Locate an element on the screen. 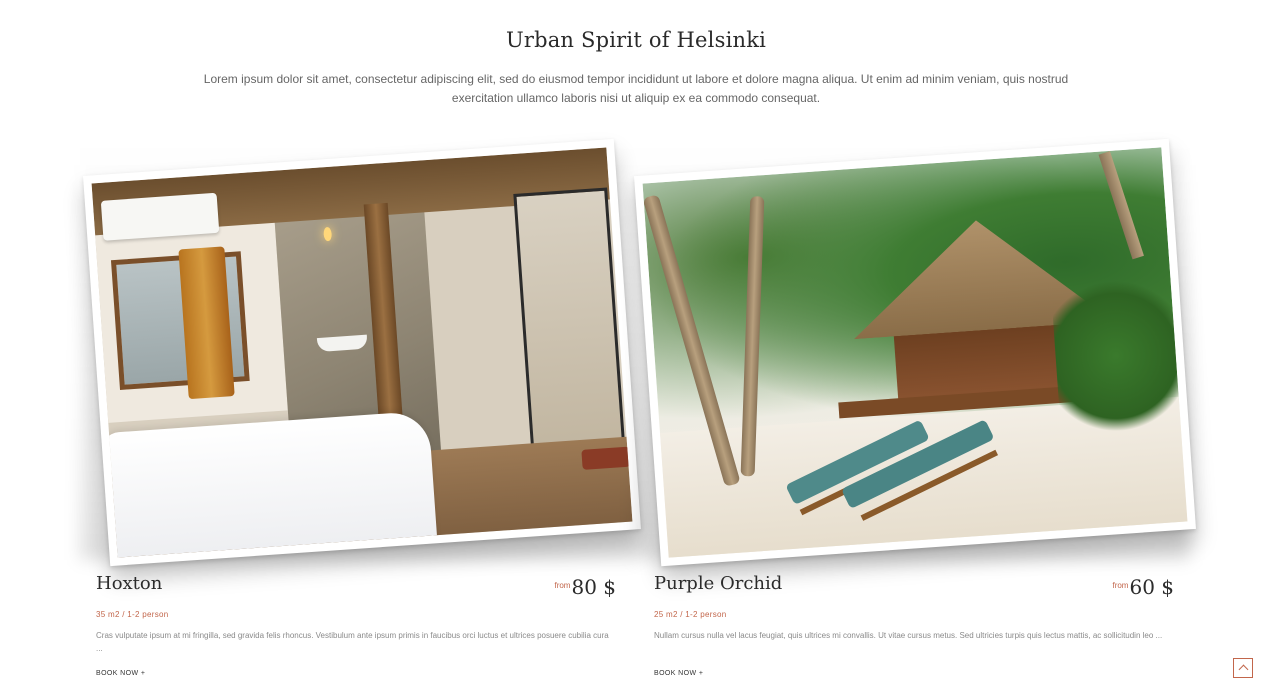 The width and height of the screenshot is (1272, 695). bed is located at coordinates (268, 484).